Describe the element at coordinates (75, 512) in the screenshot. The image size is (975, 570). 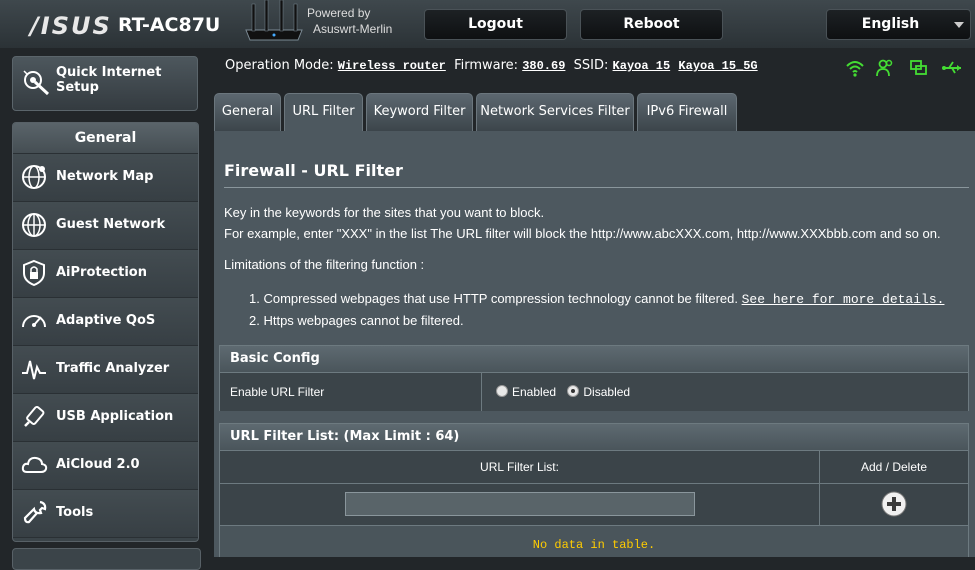
I see `sidebar-item-label: Tools` at that location.